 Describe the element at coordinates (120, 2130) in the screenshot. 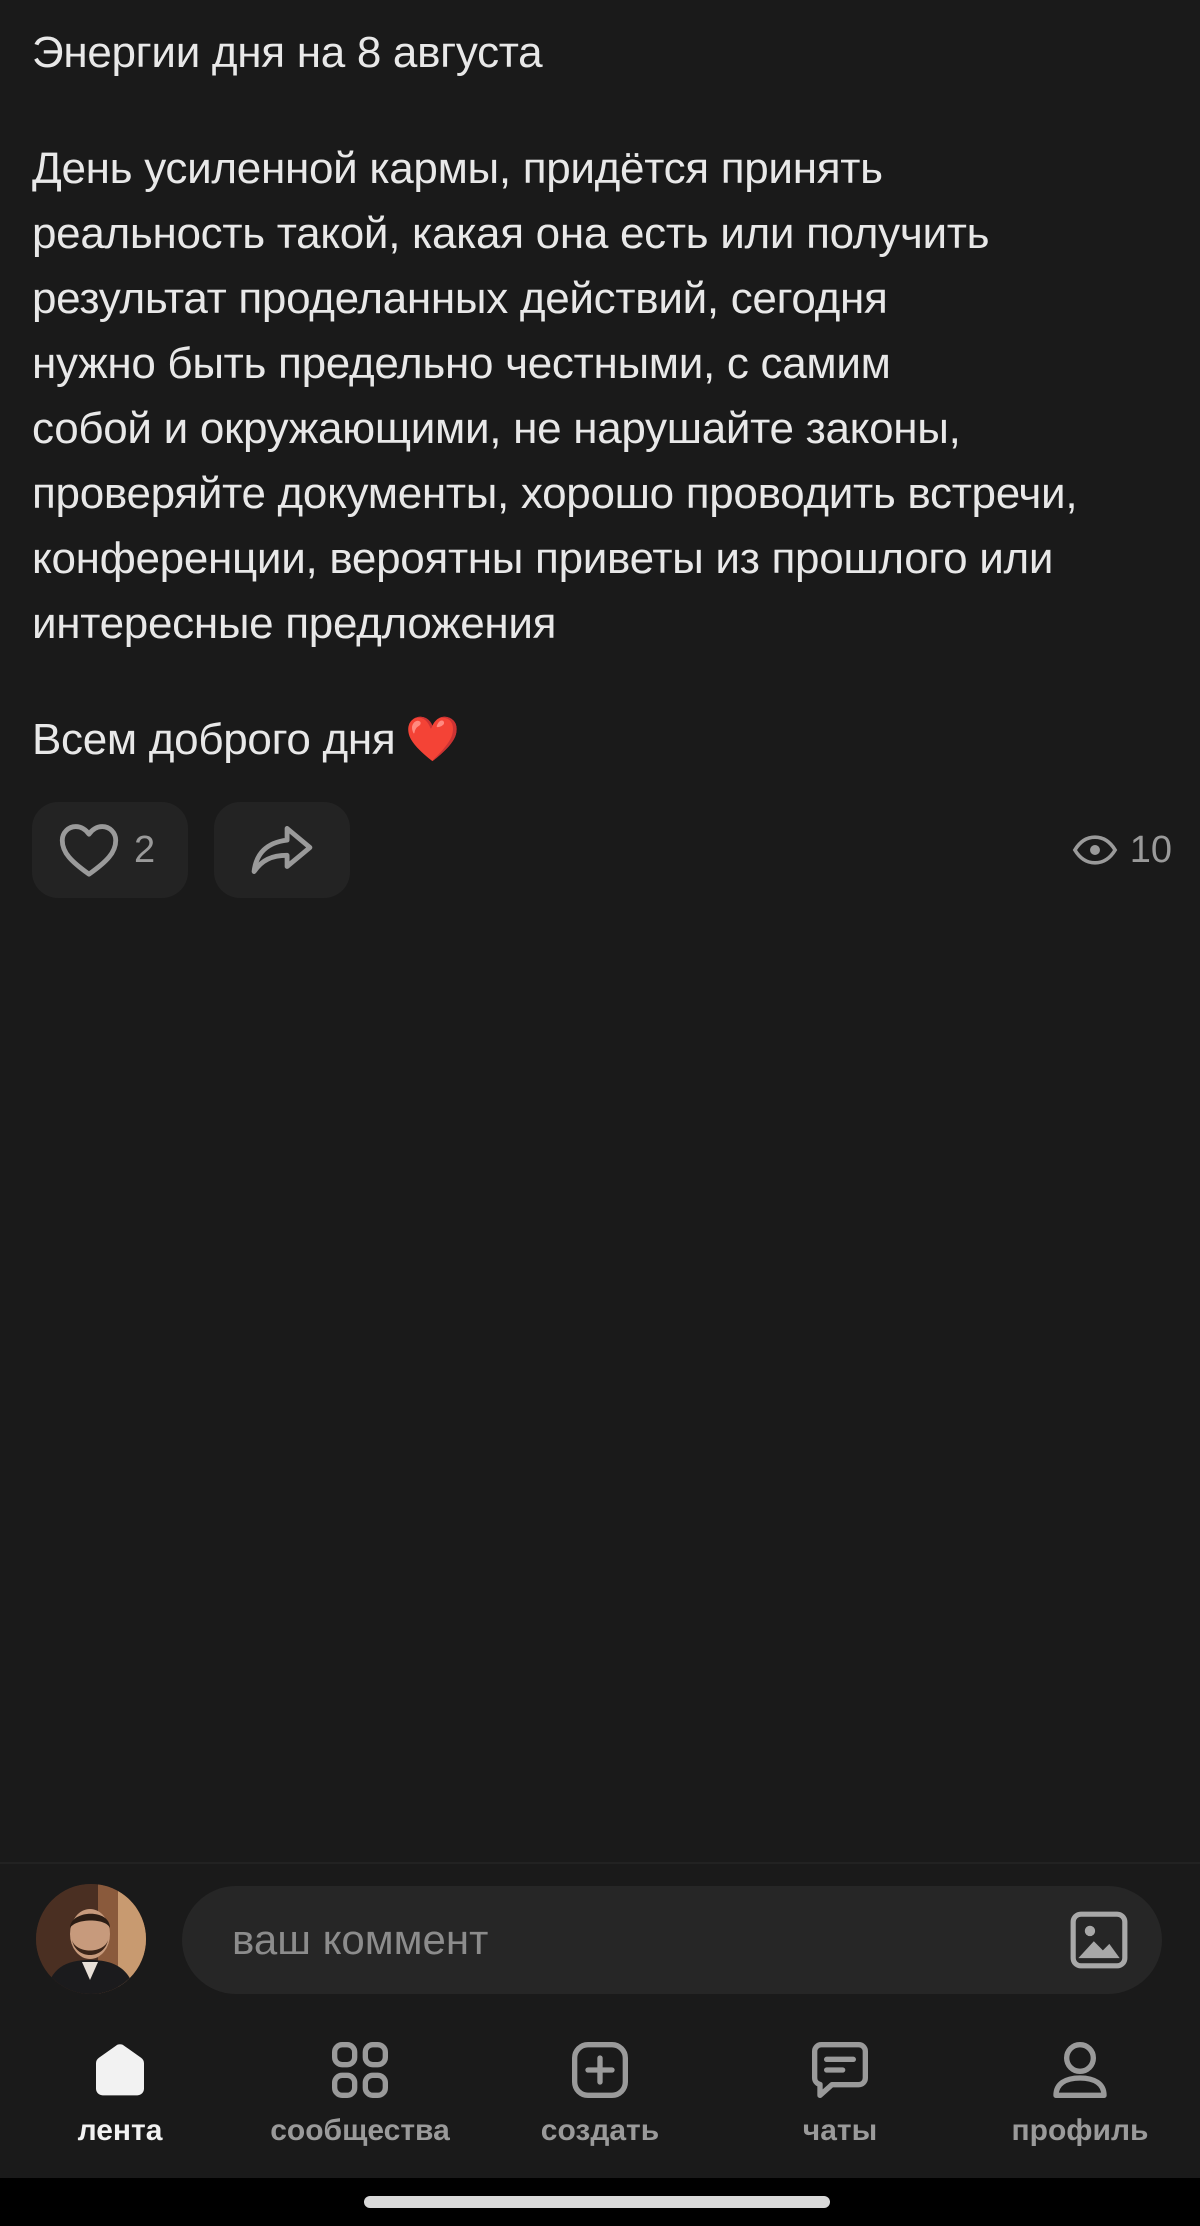

I see `tab-label: лента` at that location.